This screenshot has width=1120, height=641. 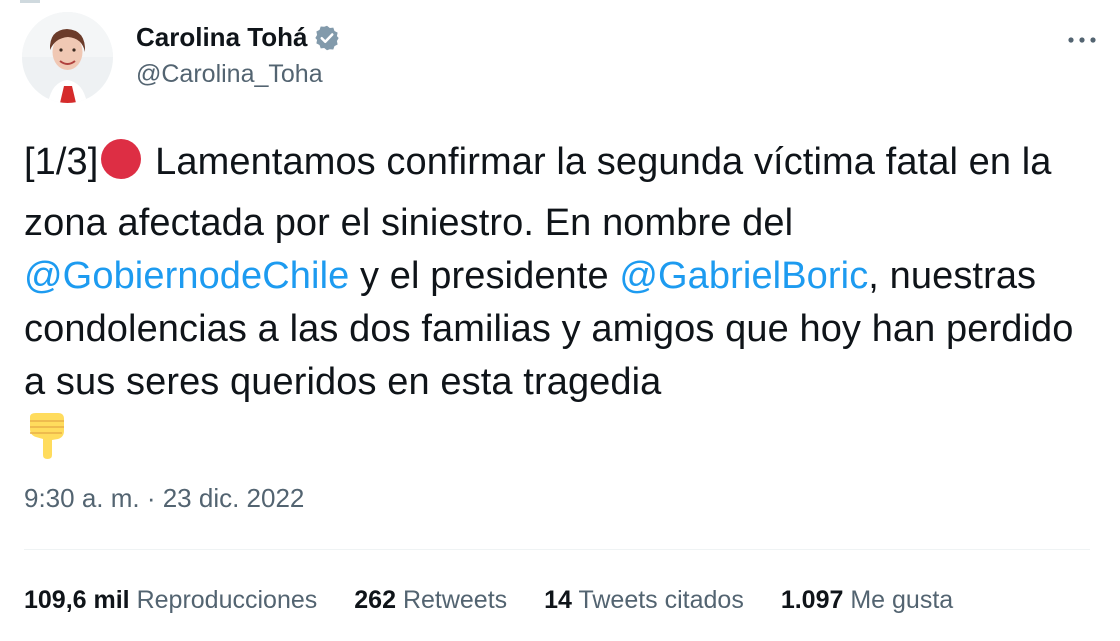 I want to click on tweet-timestamp: 9:30 a. m. · 23 dic. 2022, so click(x=164, y=498).